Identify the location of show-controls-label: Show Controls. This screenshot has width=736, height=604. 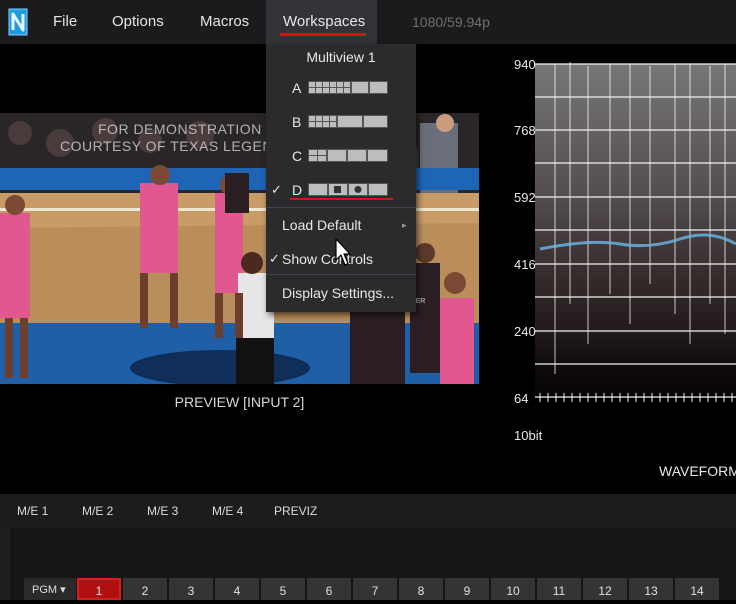
(328, 259).